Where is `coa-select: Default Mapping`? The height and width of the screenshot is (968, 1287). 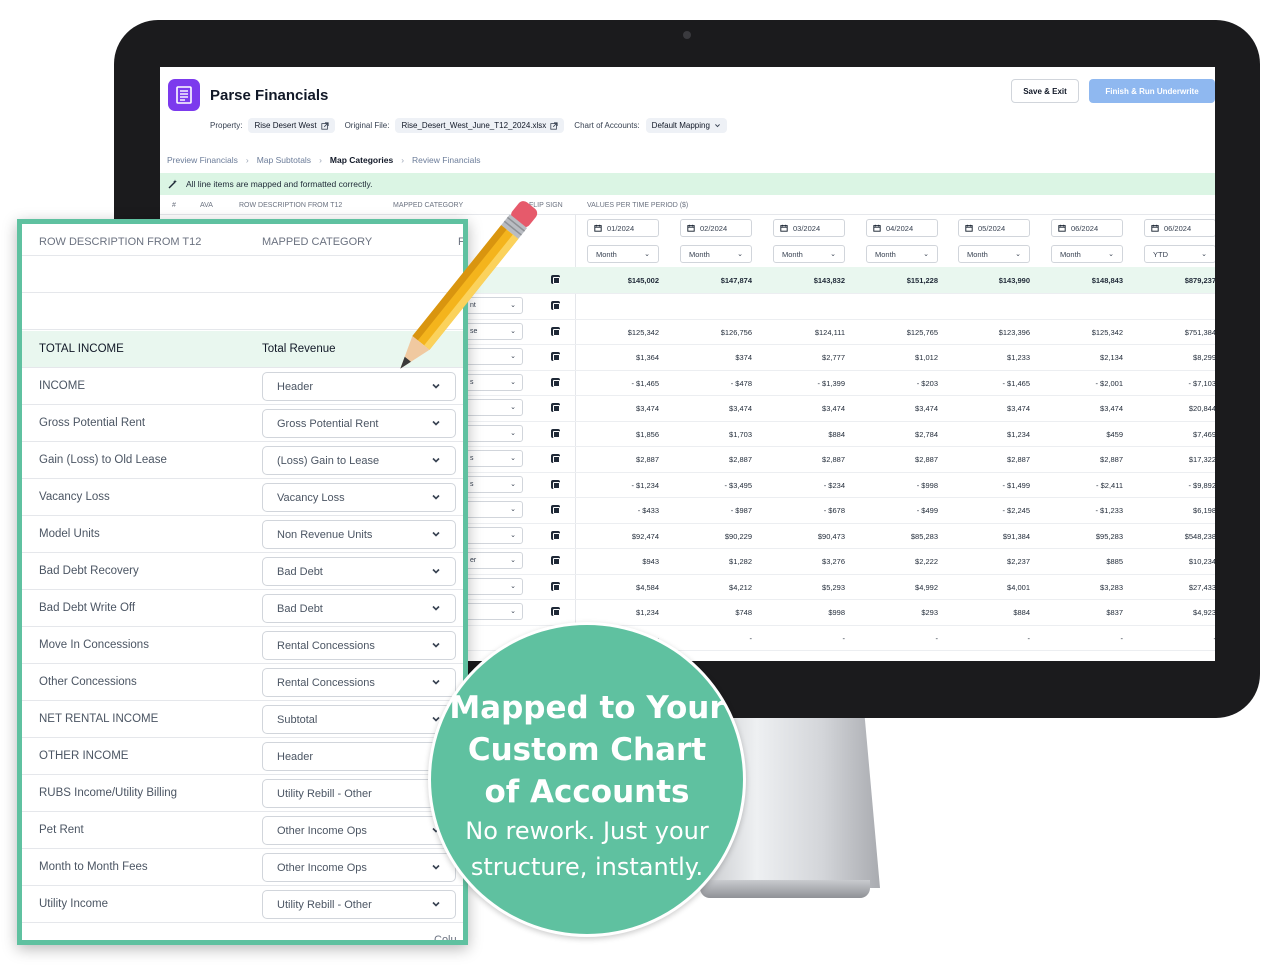
coa-select: Default Mapping is located at coordinates (686, 125).